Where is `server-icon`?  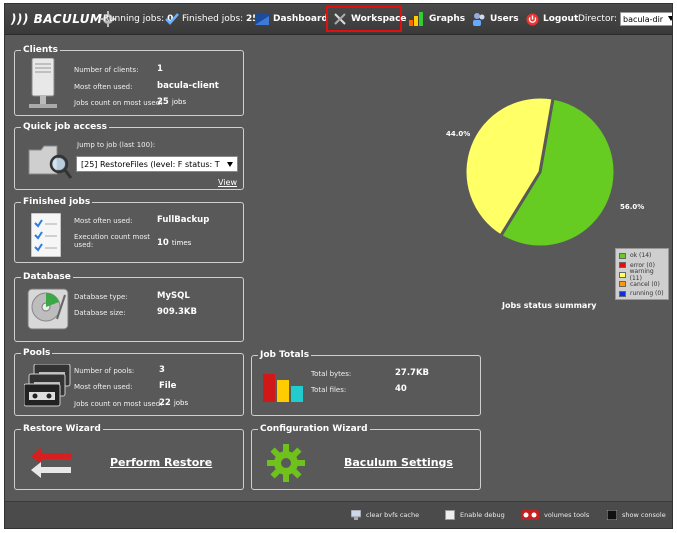 server-icon is located at coordinates (43, 83).